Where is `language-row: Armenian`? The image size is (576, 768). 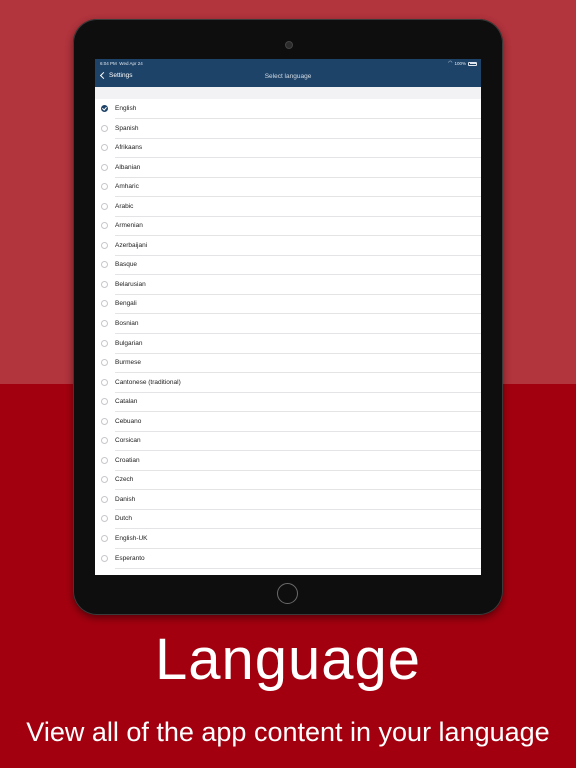
language-row: Armenian is located at coordinates (288, 226).